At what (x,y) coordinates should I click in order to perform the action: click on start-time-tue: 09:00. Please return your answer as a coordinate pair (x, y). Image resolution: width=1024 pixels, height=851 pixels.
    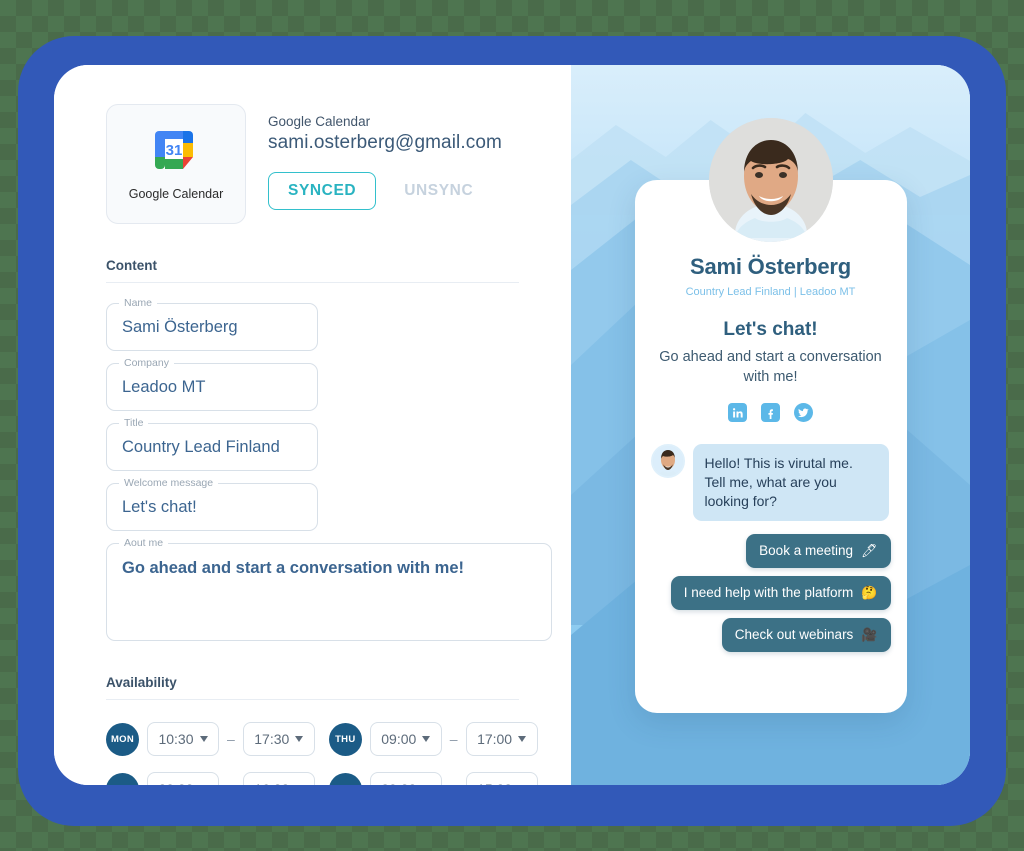
    Looking at the image, I should click on (183, 778).